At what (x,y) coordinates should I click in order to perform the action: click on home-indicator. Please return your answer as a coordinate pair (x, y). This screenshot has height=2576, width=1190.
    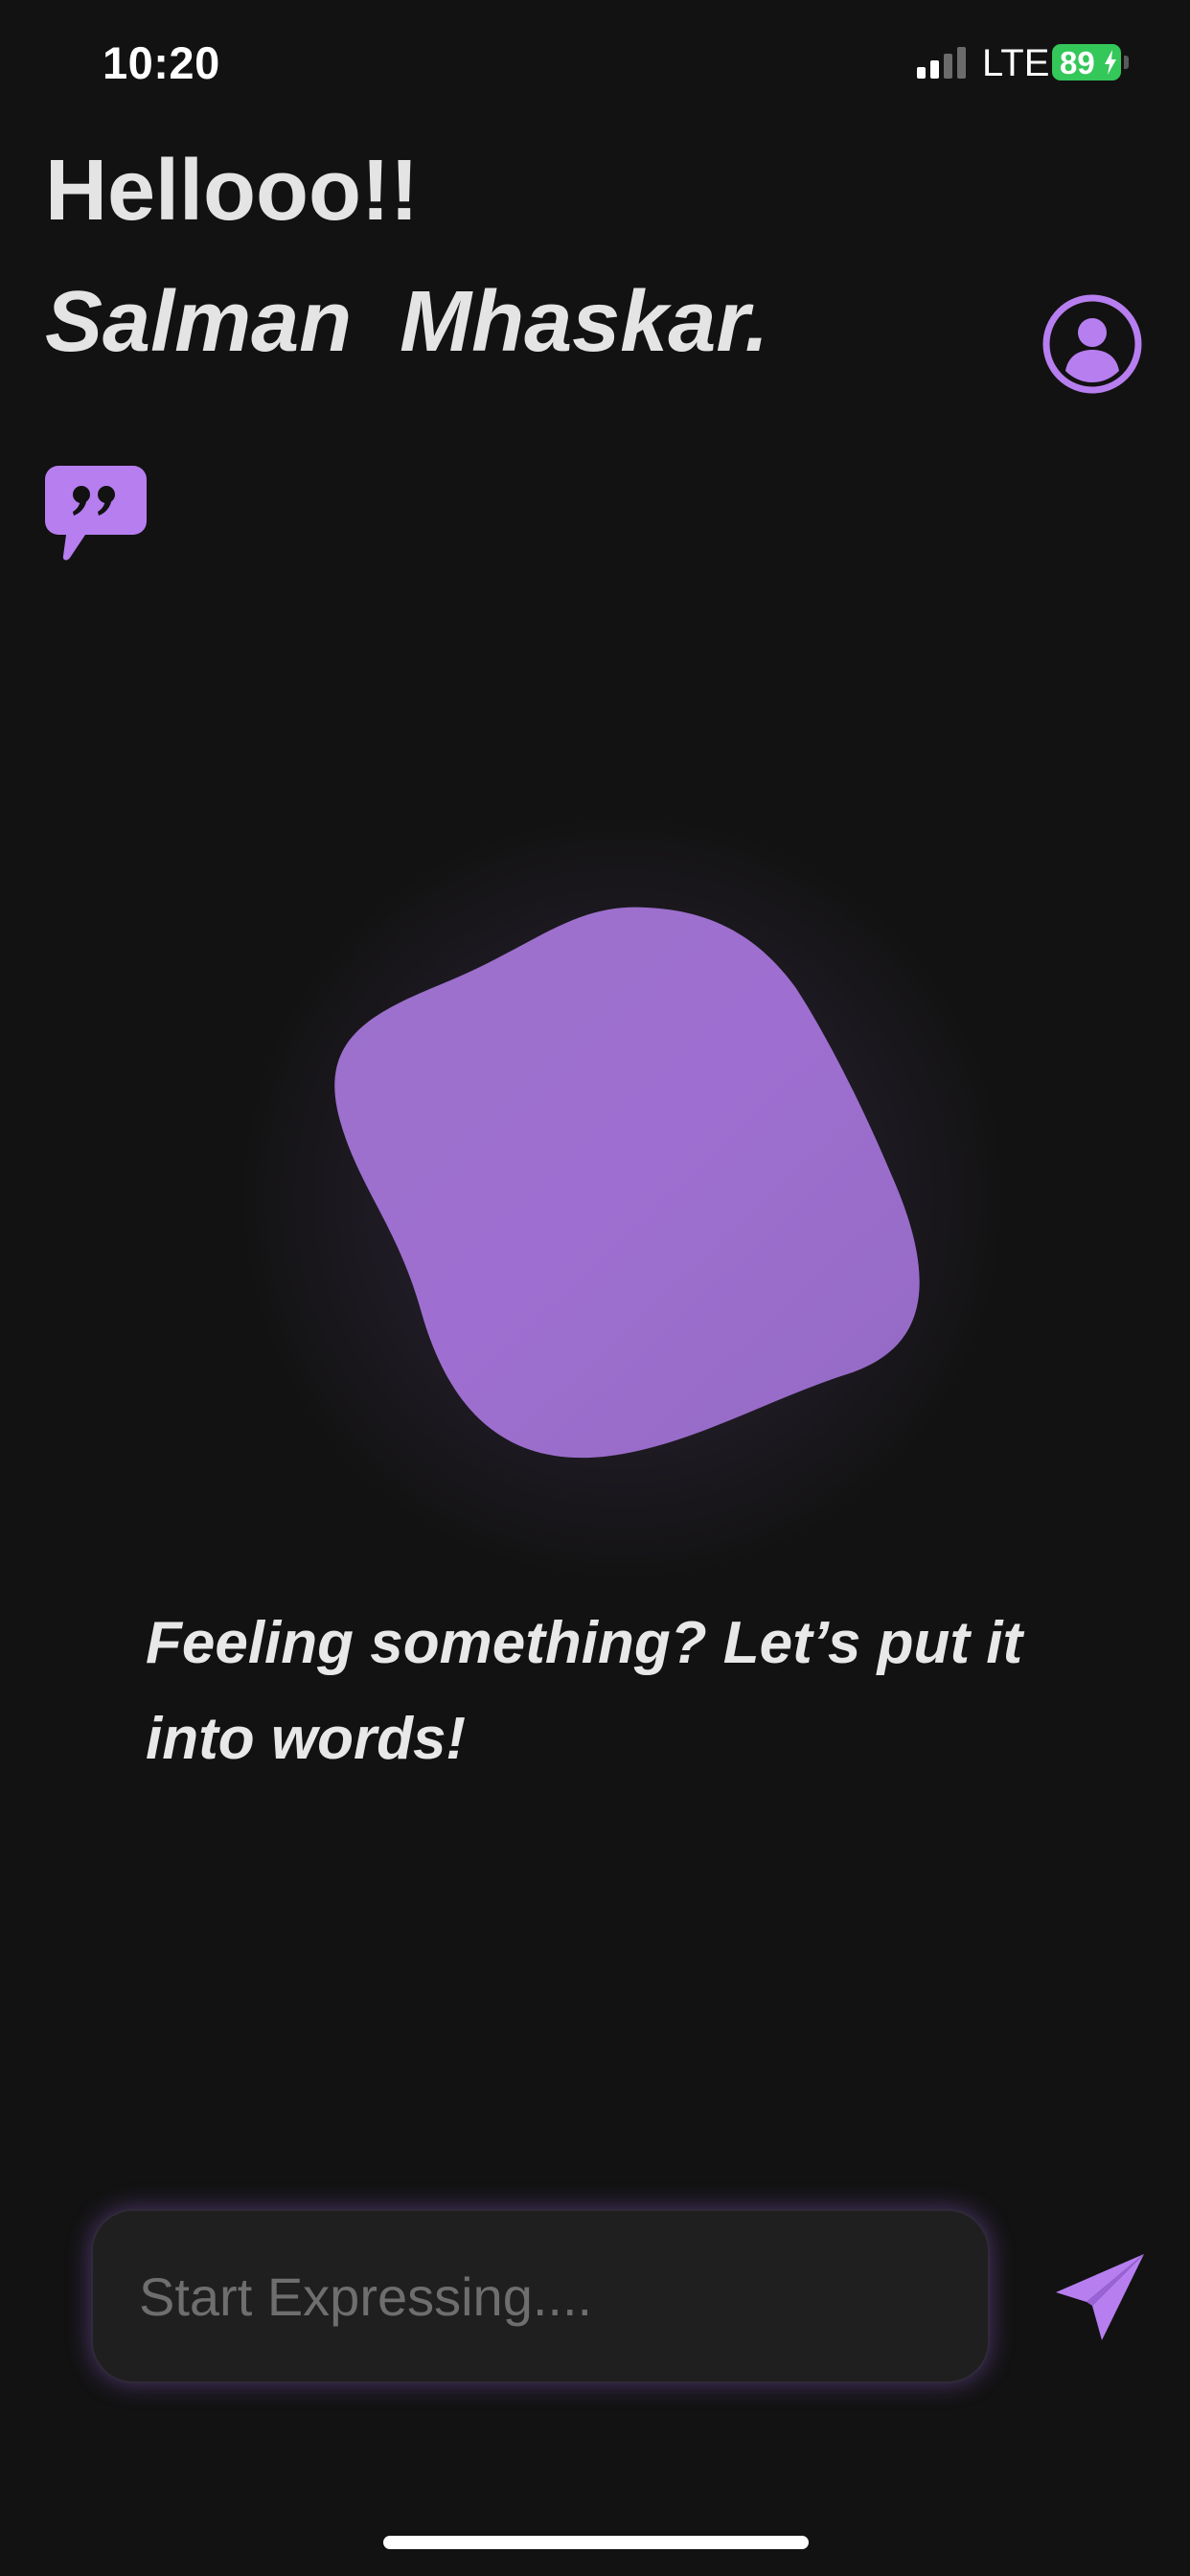
    Looking at the image, I should click on (596, 2542).